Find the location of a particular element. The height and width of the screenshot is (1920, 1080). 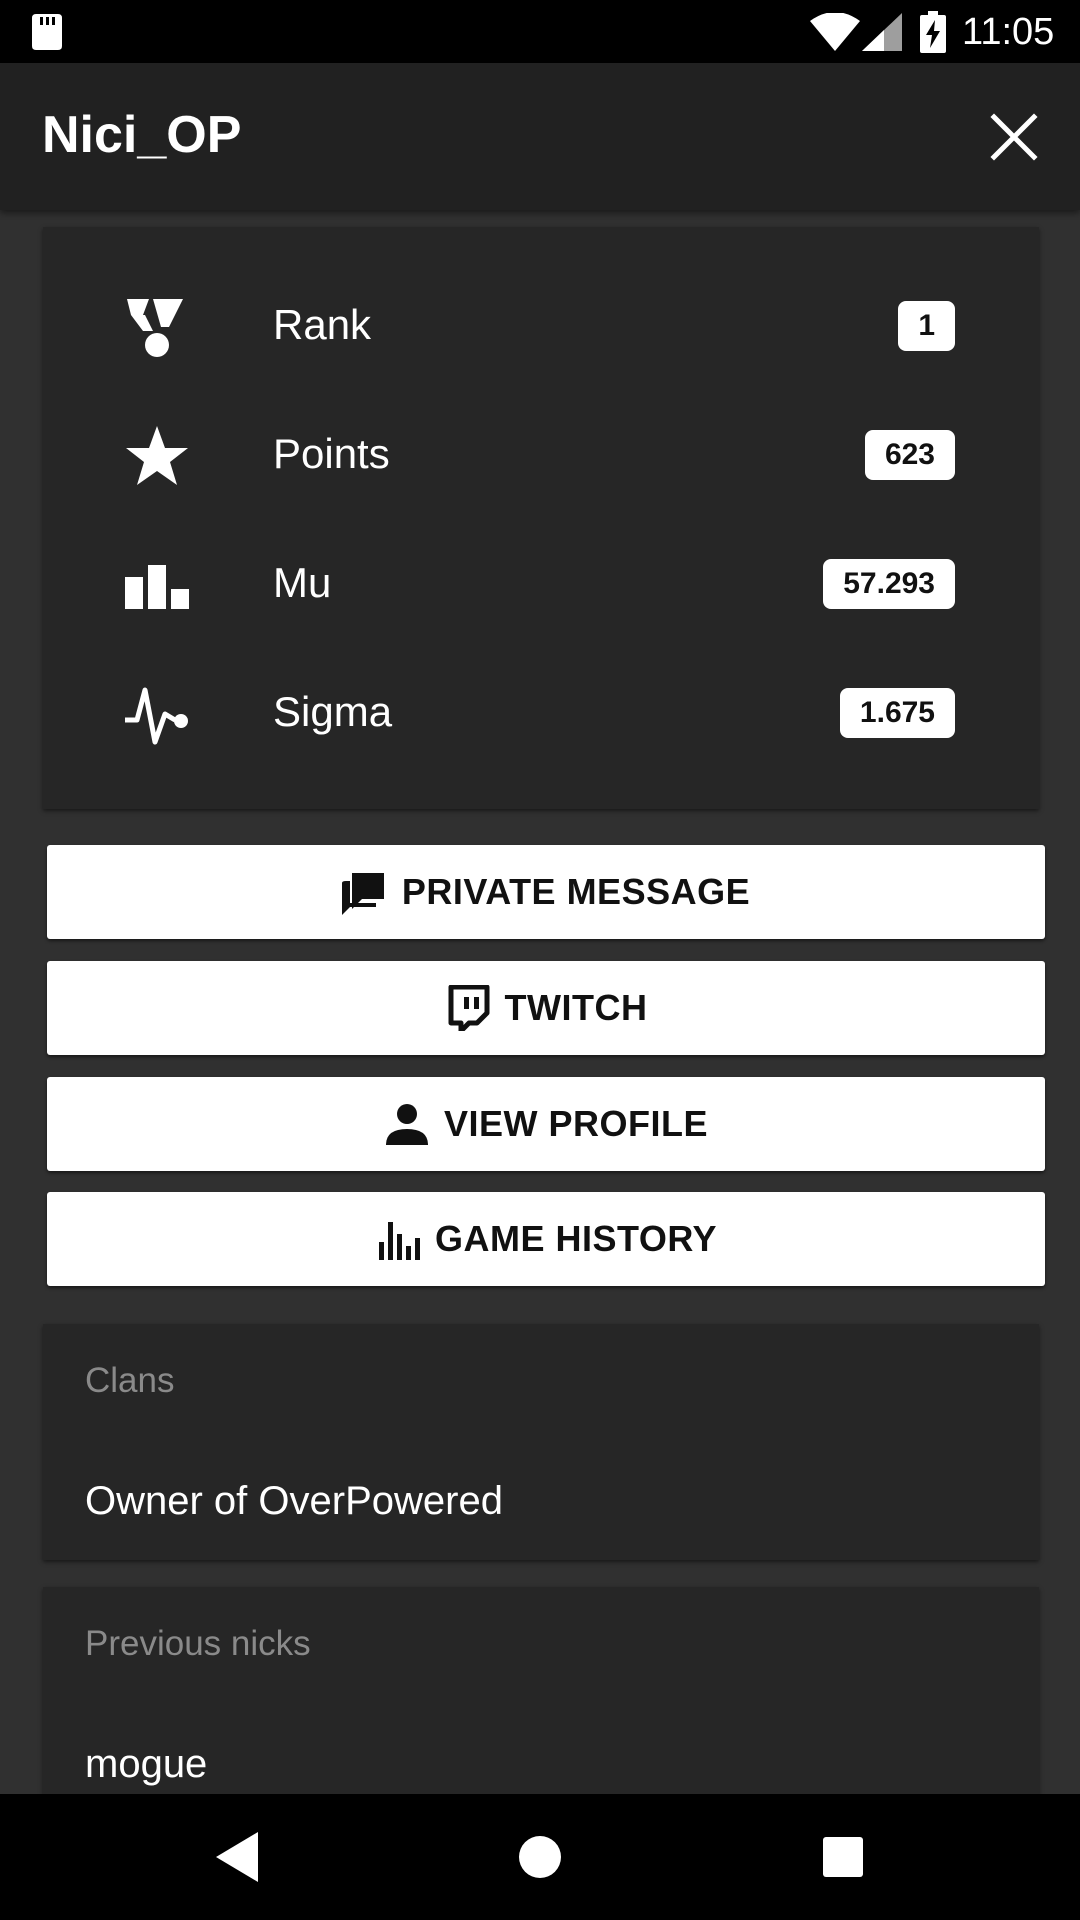

forum-icon is located at coordinates (362, 894).